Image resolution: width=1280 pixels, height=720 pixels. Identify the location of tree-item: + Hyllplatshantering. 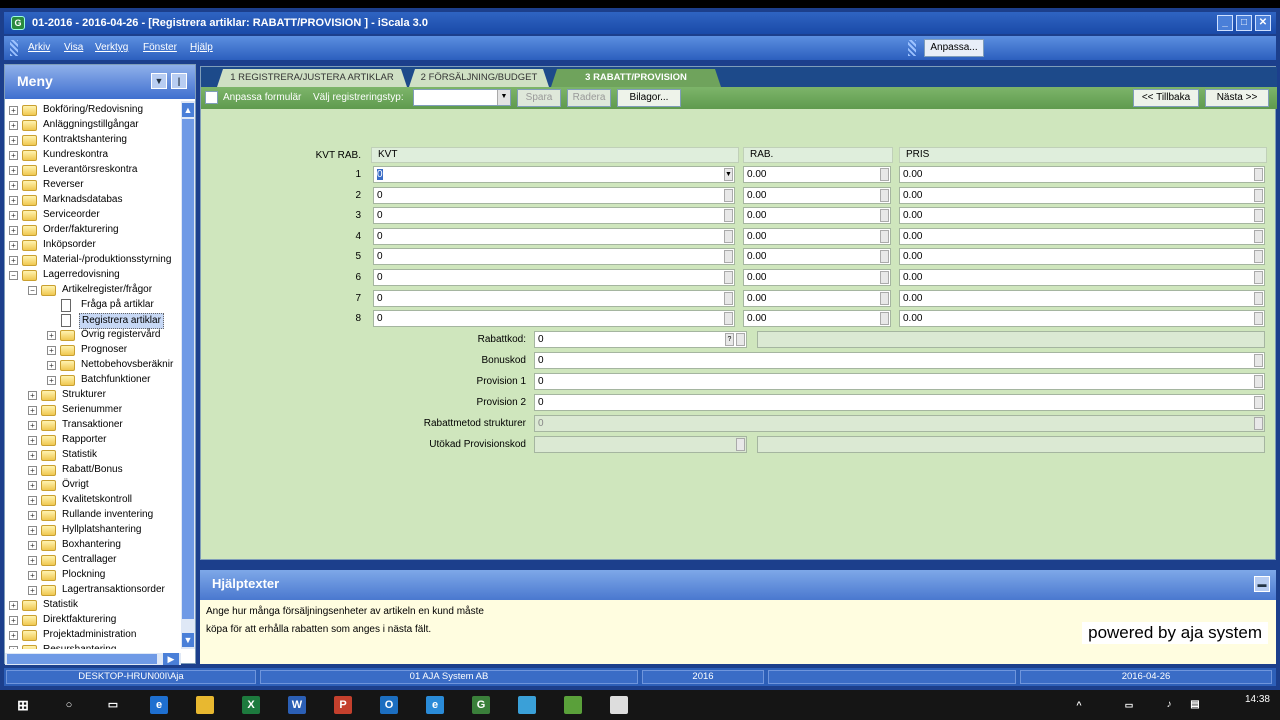
(93, 530).